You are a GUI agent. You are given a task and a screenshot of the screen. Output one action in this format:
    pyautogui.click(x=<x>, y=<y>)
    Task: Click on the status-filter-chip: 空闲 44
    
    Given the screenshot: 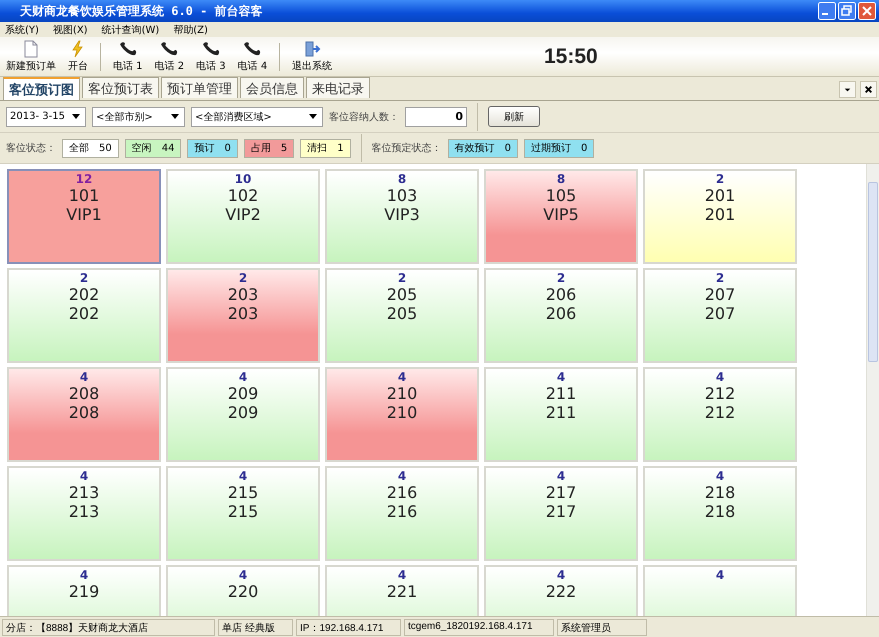 What is the action you would take?
    pyautogui.click(x=153, y=148)
    